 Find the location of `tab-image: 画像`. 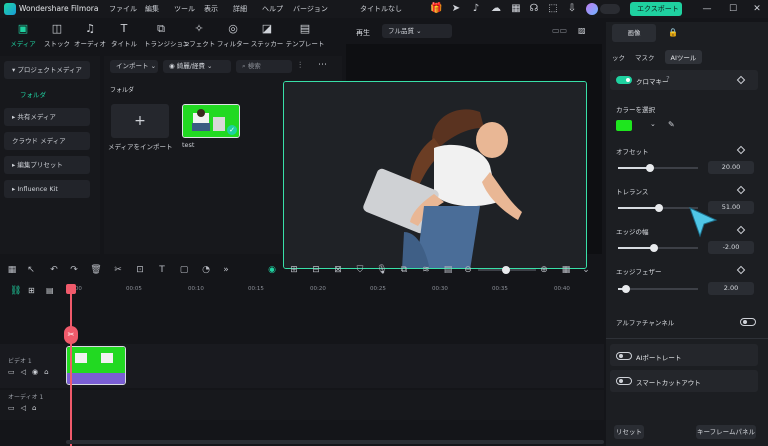

tab-image: 画像 is located at coordinates (634, 33).